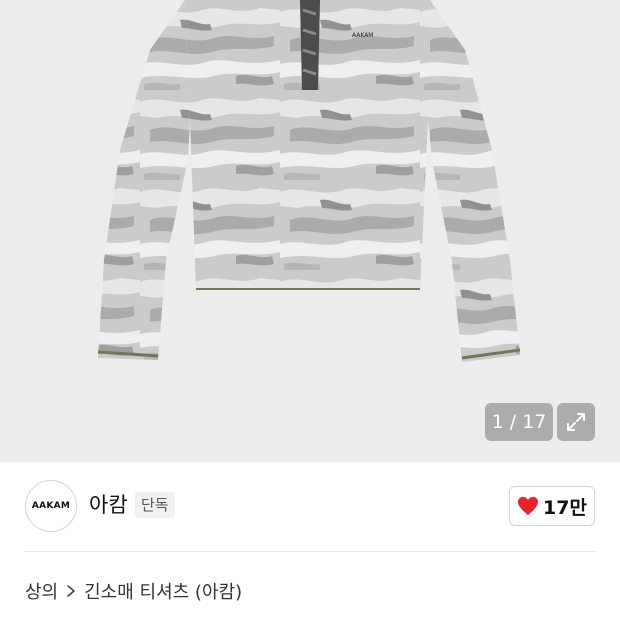 Image resolution: width=620 pixels, height=620 pixels. What do you see at coordinates (155, 505) in the screenshot?
I see `exclusive-badge: 단독` at bounding box center [155, 505].